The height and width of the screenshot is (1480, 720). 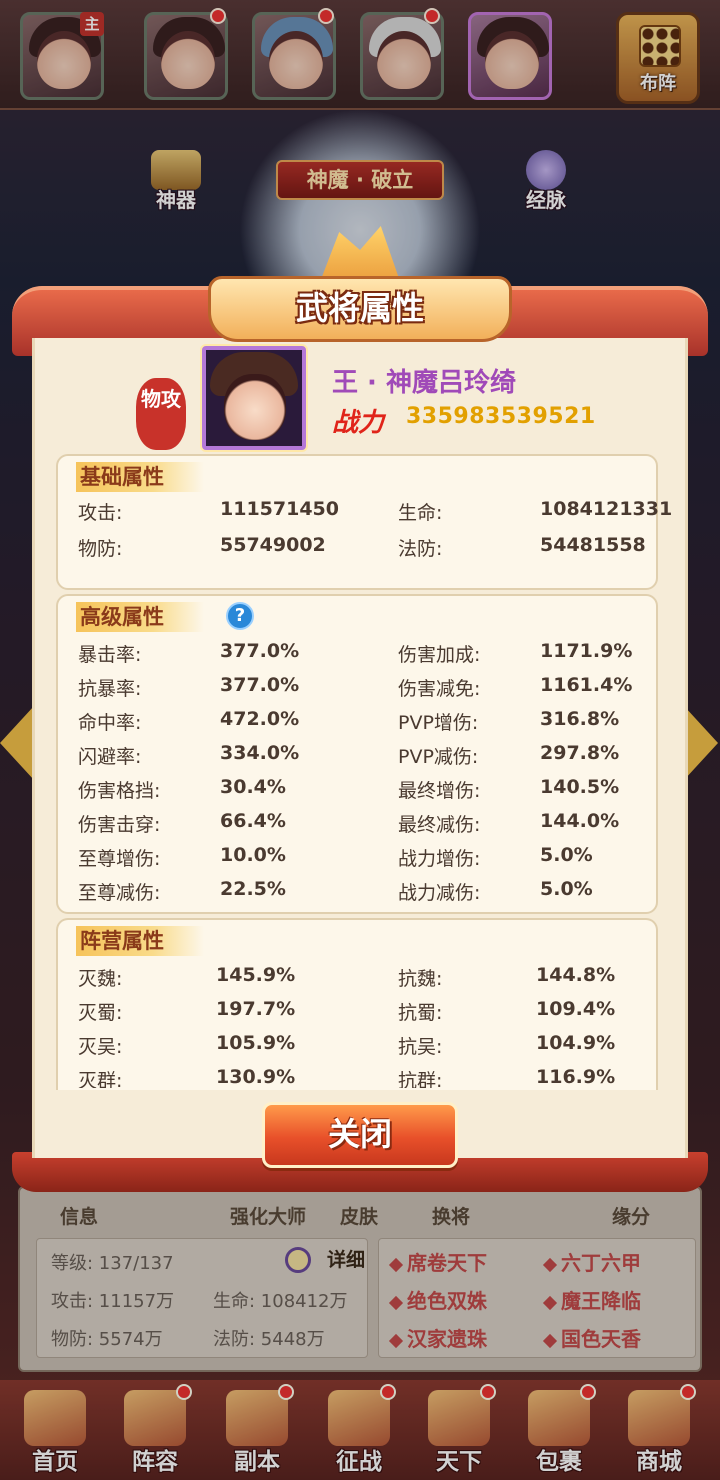 What do you see at coordinates (586, 651) in the screenshot?
I see `attr-value: 1171.9%` at bounding box center [586, 651].